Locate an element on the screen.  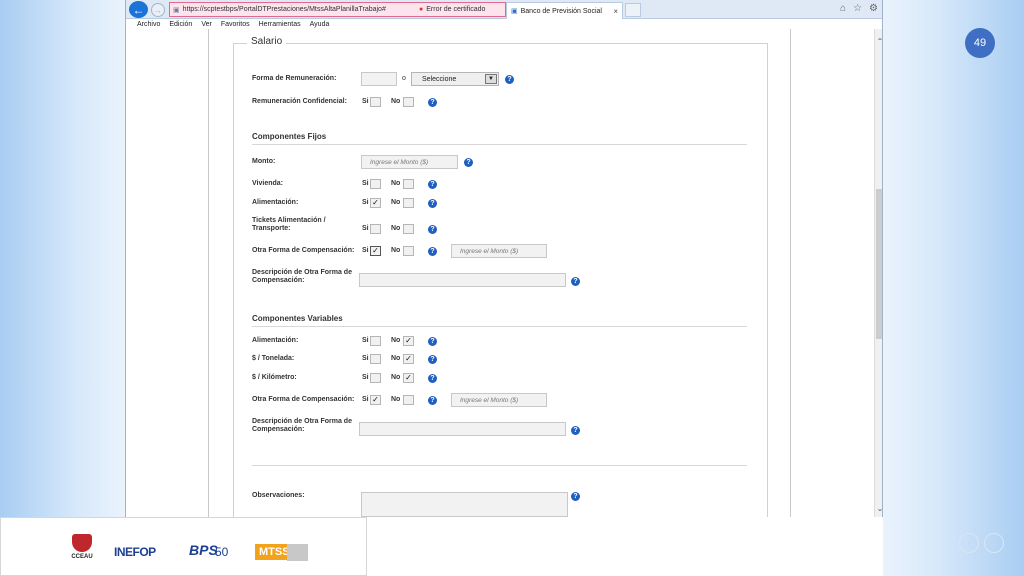
alimentacion-variable-no-checkbox: ✓ is located at coordinates (408, 341).